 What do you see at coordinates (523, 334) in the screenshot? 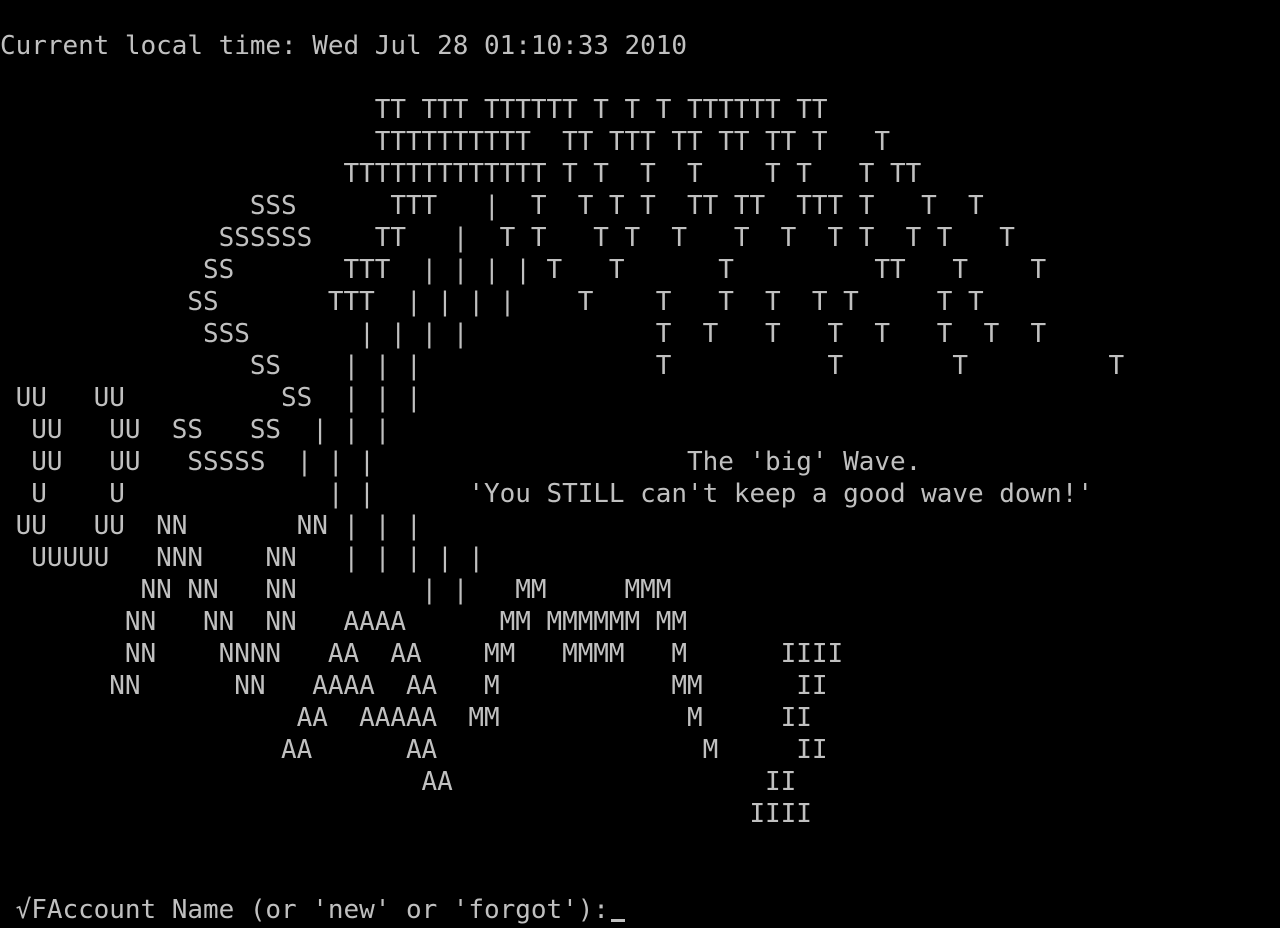
I see `ascii-art-line: SSS | | | | T T T T T T T T` at bounding box center [523, 334].